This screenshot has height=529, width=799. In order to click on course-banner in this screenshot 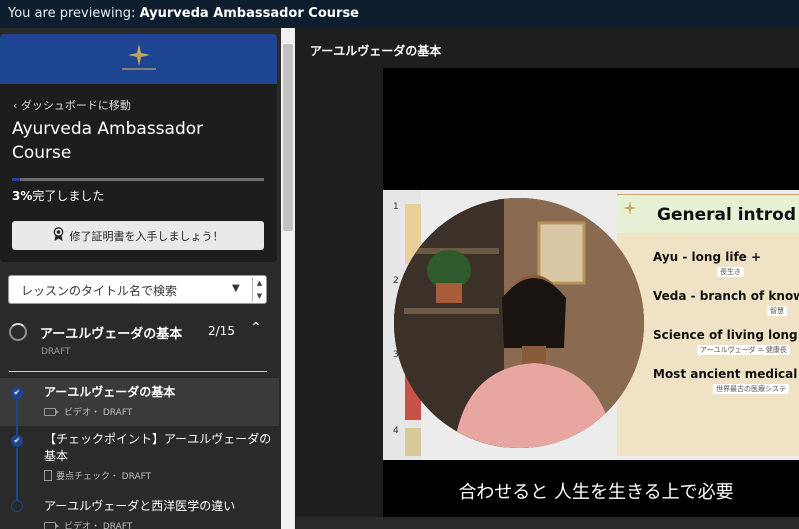, I will do `click(138, 59)`.